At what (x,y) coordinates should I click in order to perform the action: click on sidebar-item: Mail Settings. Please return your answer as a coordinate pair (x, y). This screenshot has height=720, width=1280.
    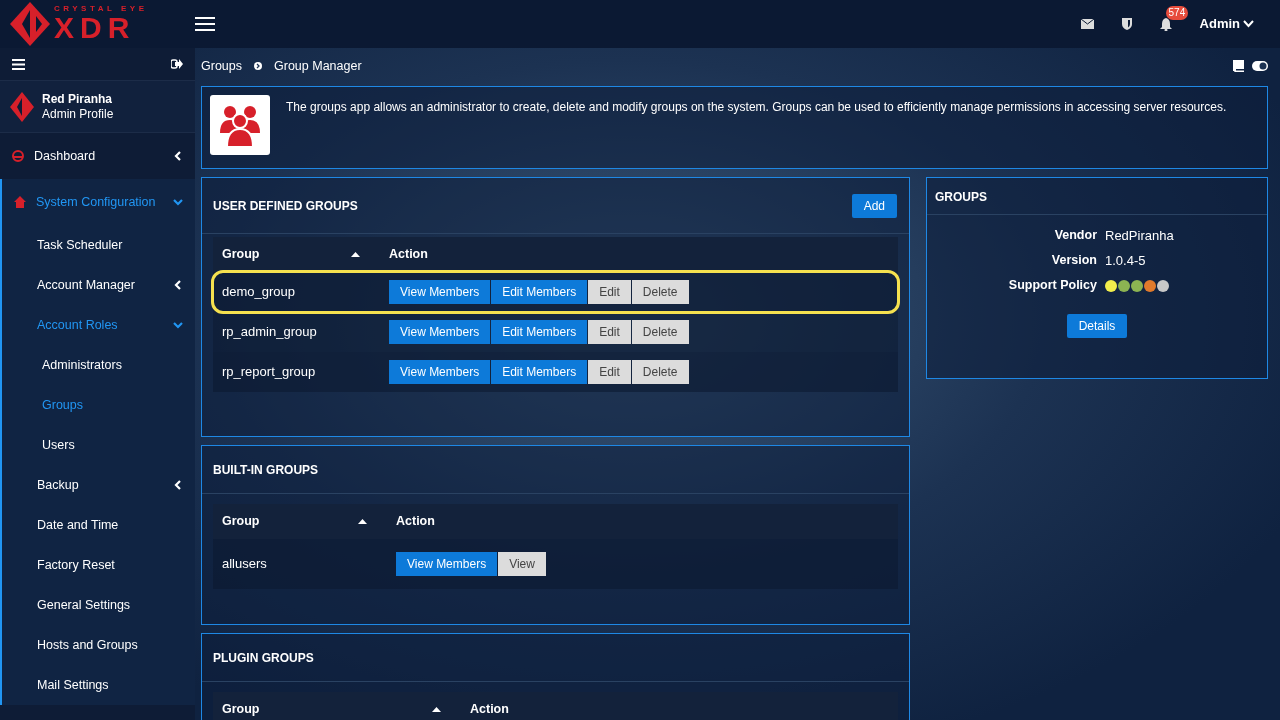
    Looking at the image, I should click on (98, 685).